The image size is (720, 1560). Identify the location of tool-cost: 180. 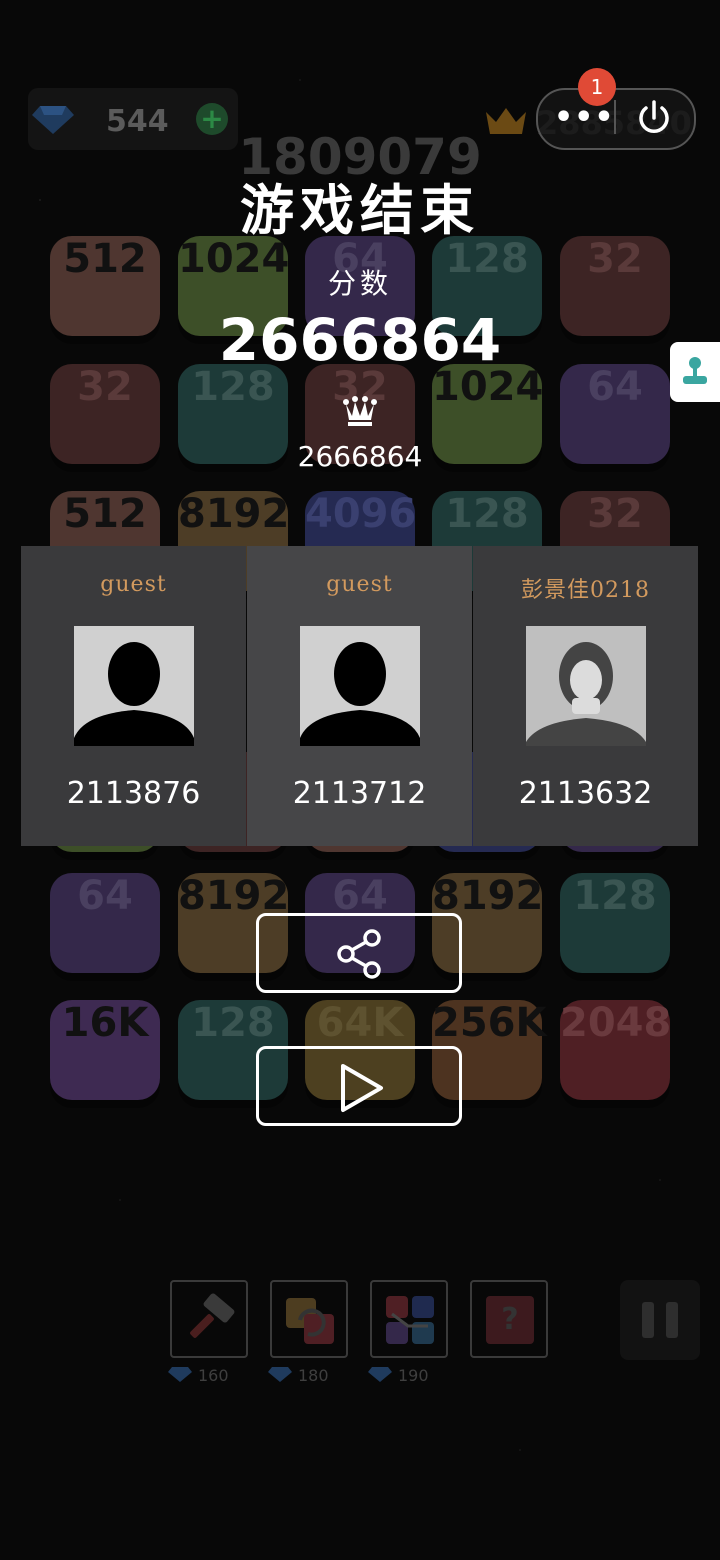
(313, 1375).